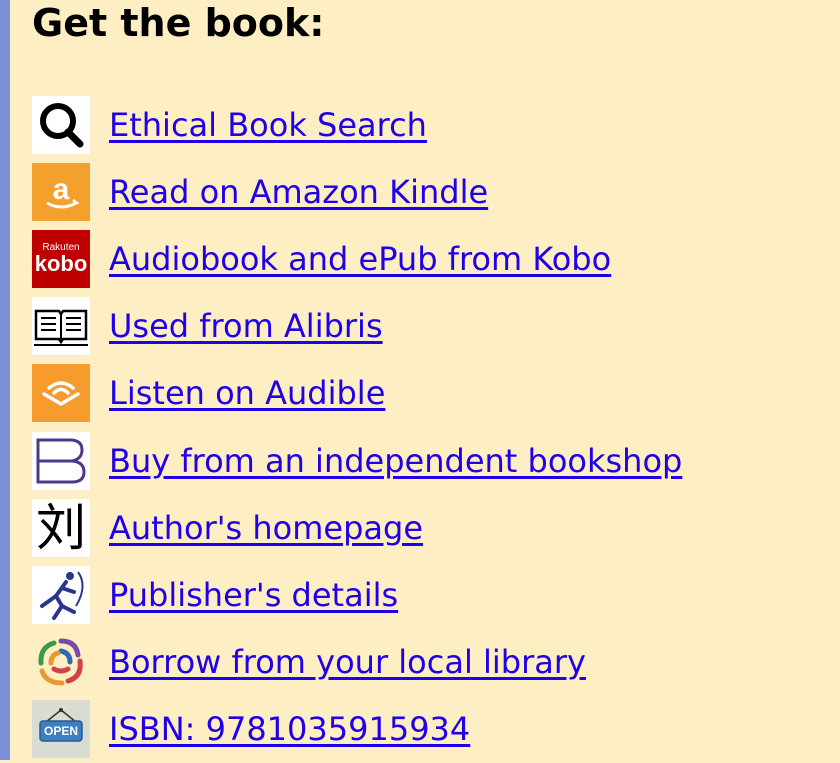 This screenshot has height=763, width=840. I want to click on kobo-icon: Rakuten kobo, so click(61, 258).